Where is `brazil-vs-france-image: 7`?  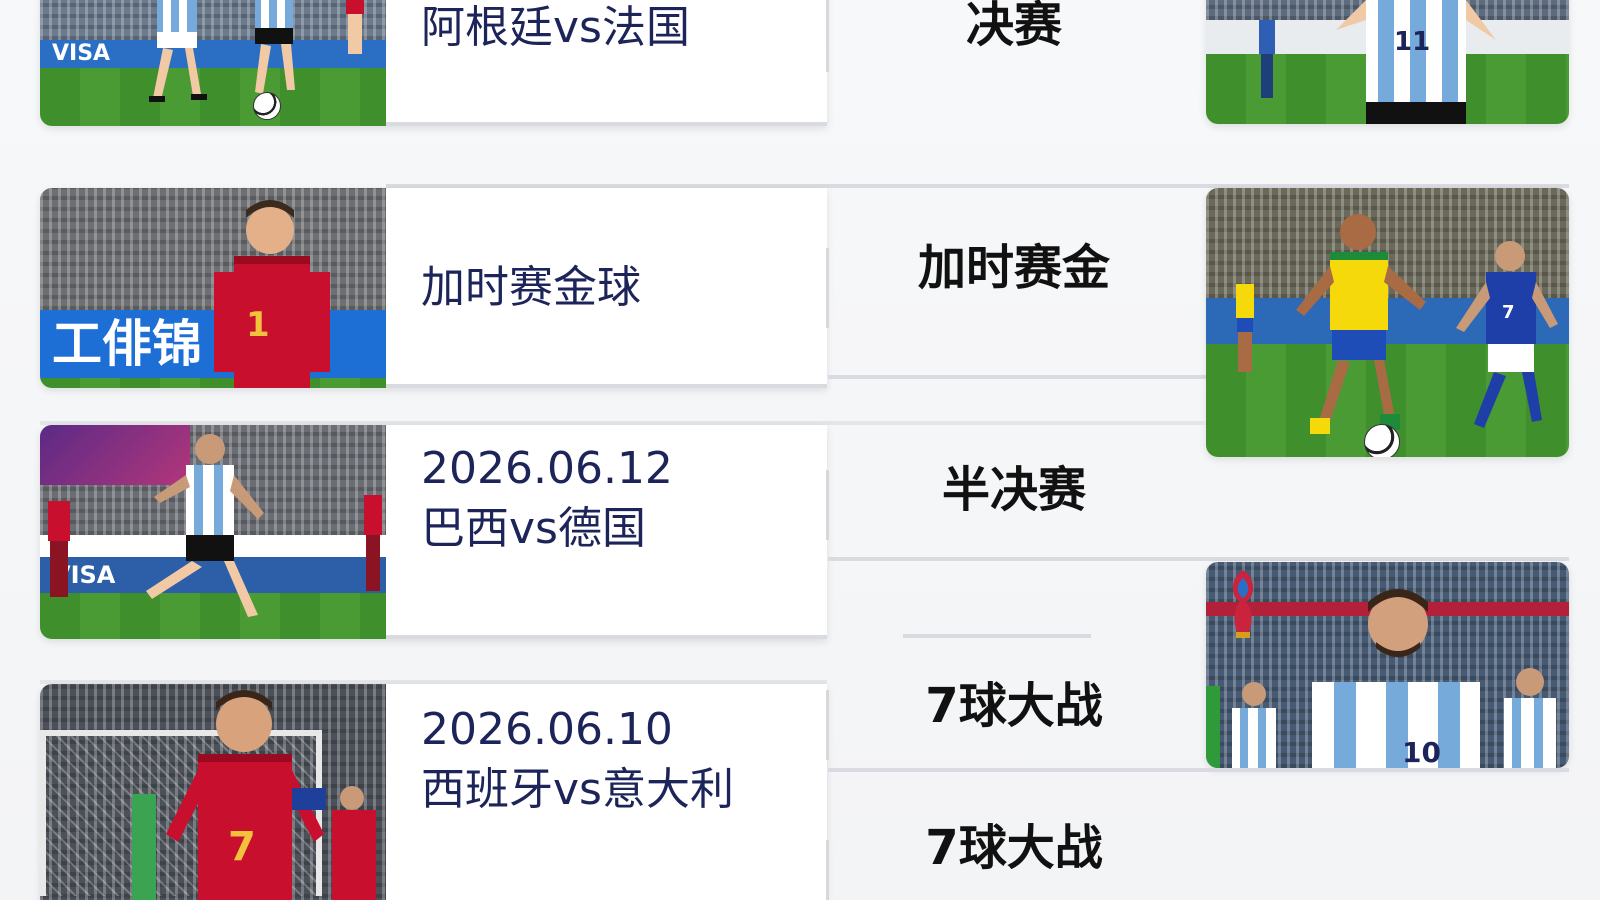
brazil-vs-france-image: 7 is located at coordinates (1387, 322).